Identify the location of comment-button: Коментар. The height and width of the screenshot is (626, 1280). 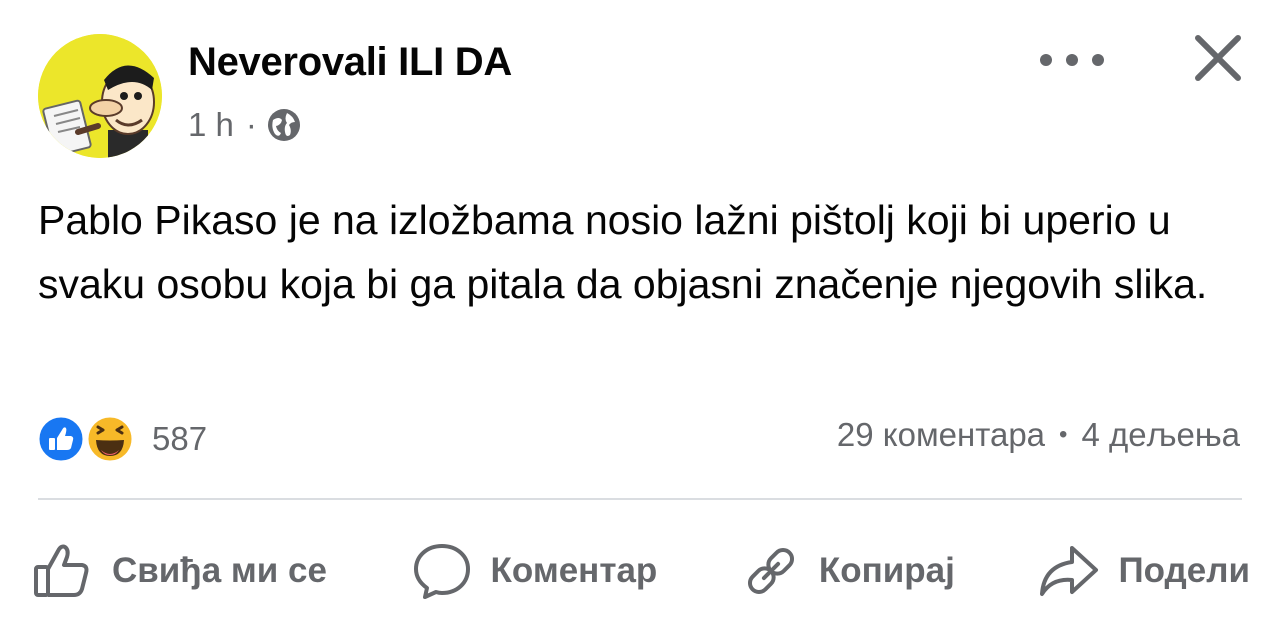
(534, 571).